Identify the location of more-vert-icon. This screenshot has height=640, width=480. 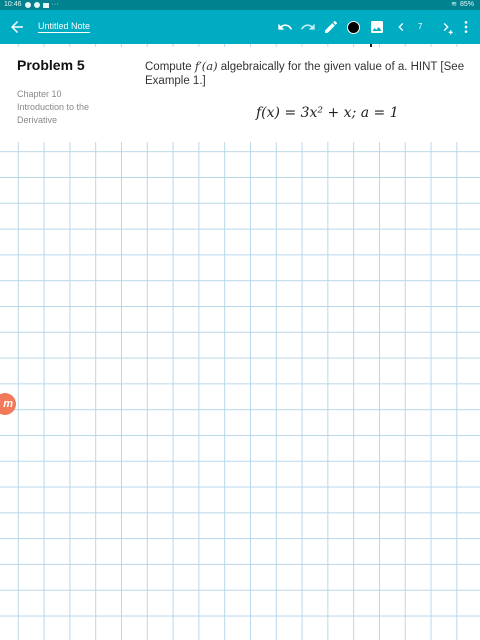
(466, 27).